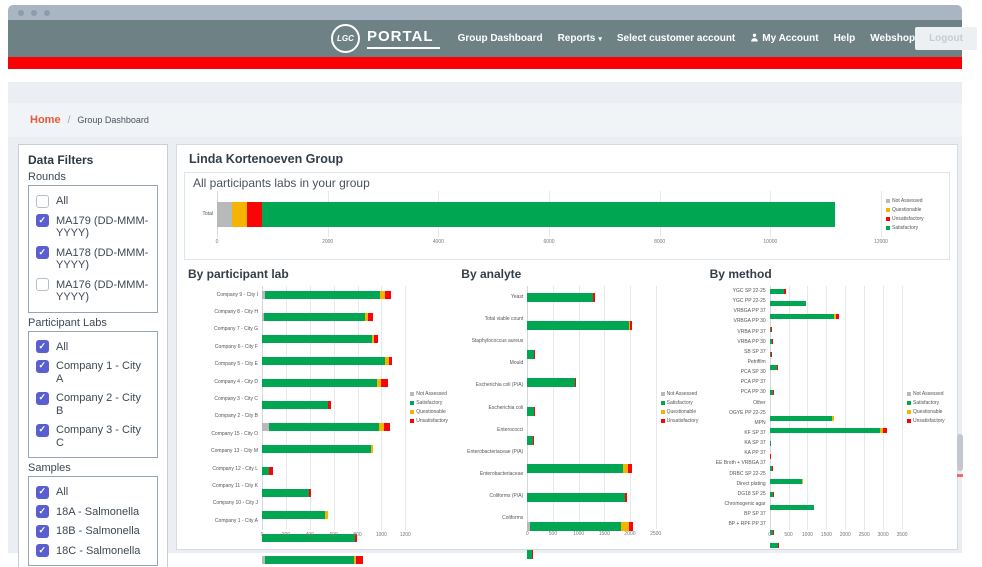 The image size is (982, 567). What do you see at coordinates (751, 493) in the screenshot?
I see `category-label: DG18 SP 25` at bounding box center [751, 493].